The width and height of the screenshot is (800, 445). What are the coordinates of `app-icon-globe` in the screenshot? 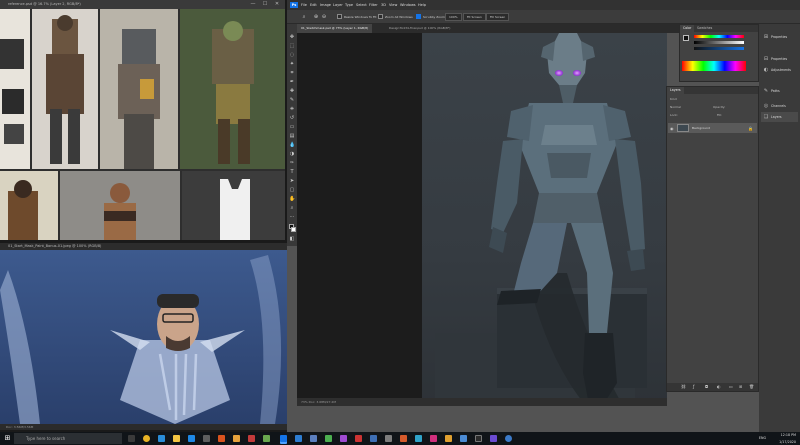 It's located at (508, 438).